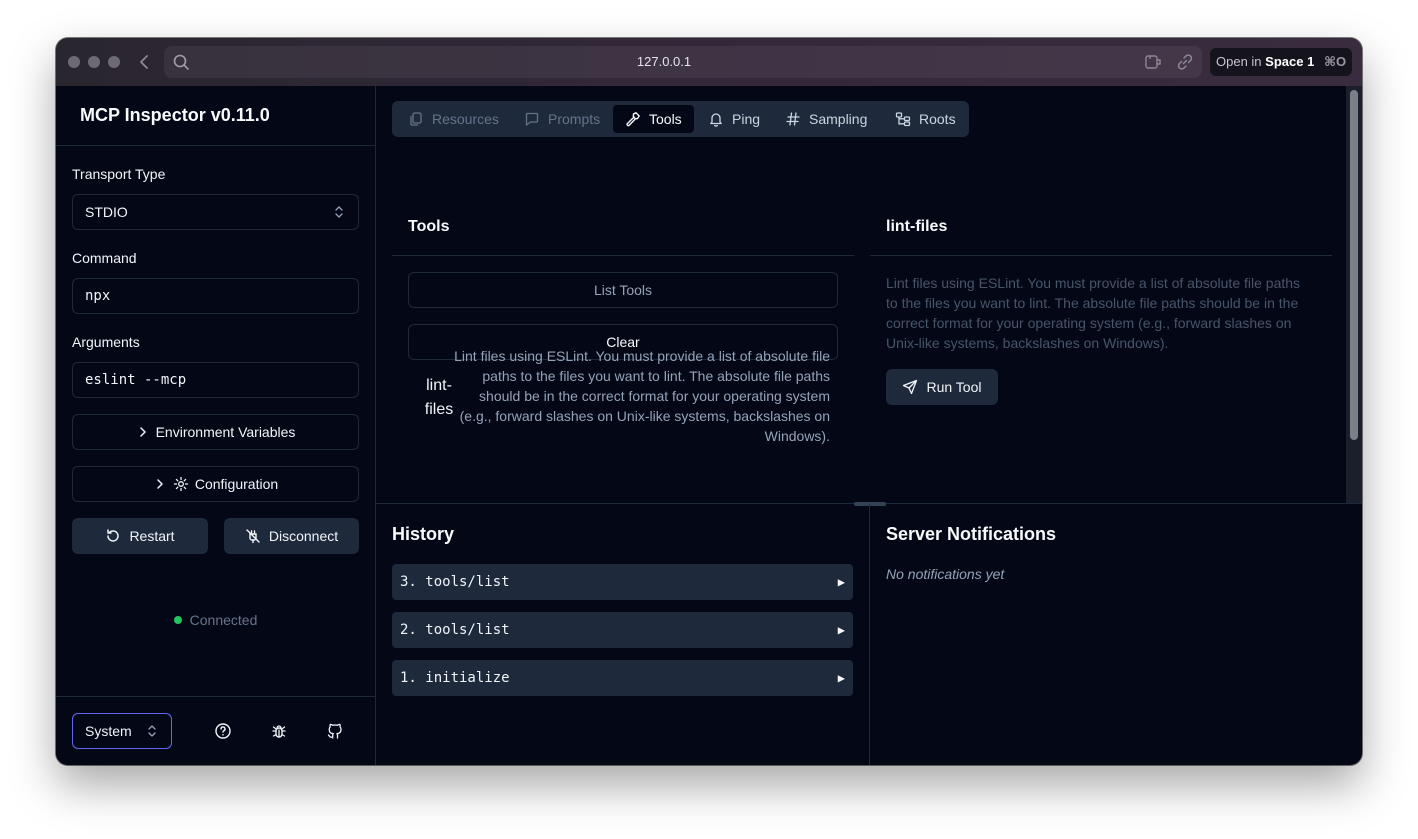  Describe the element at coordinates (106, 212) in the screenshot. I see `transport-type-value: STDIO` at that location.